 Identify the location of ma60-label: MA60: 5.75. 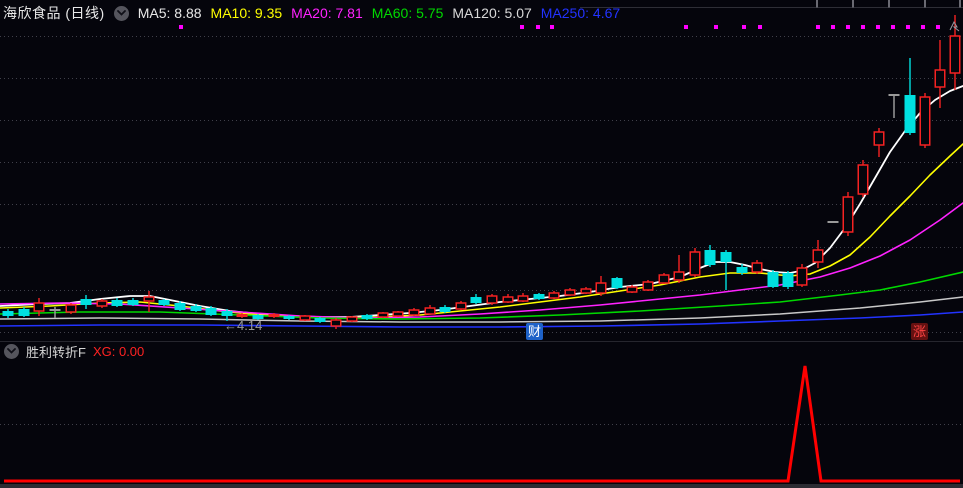
(407, 13).